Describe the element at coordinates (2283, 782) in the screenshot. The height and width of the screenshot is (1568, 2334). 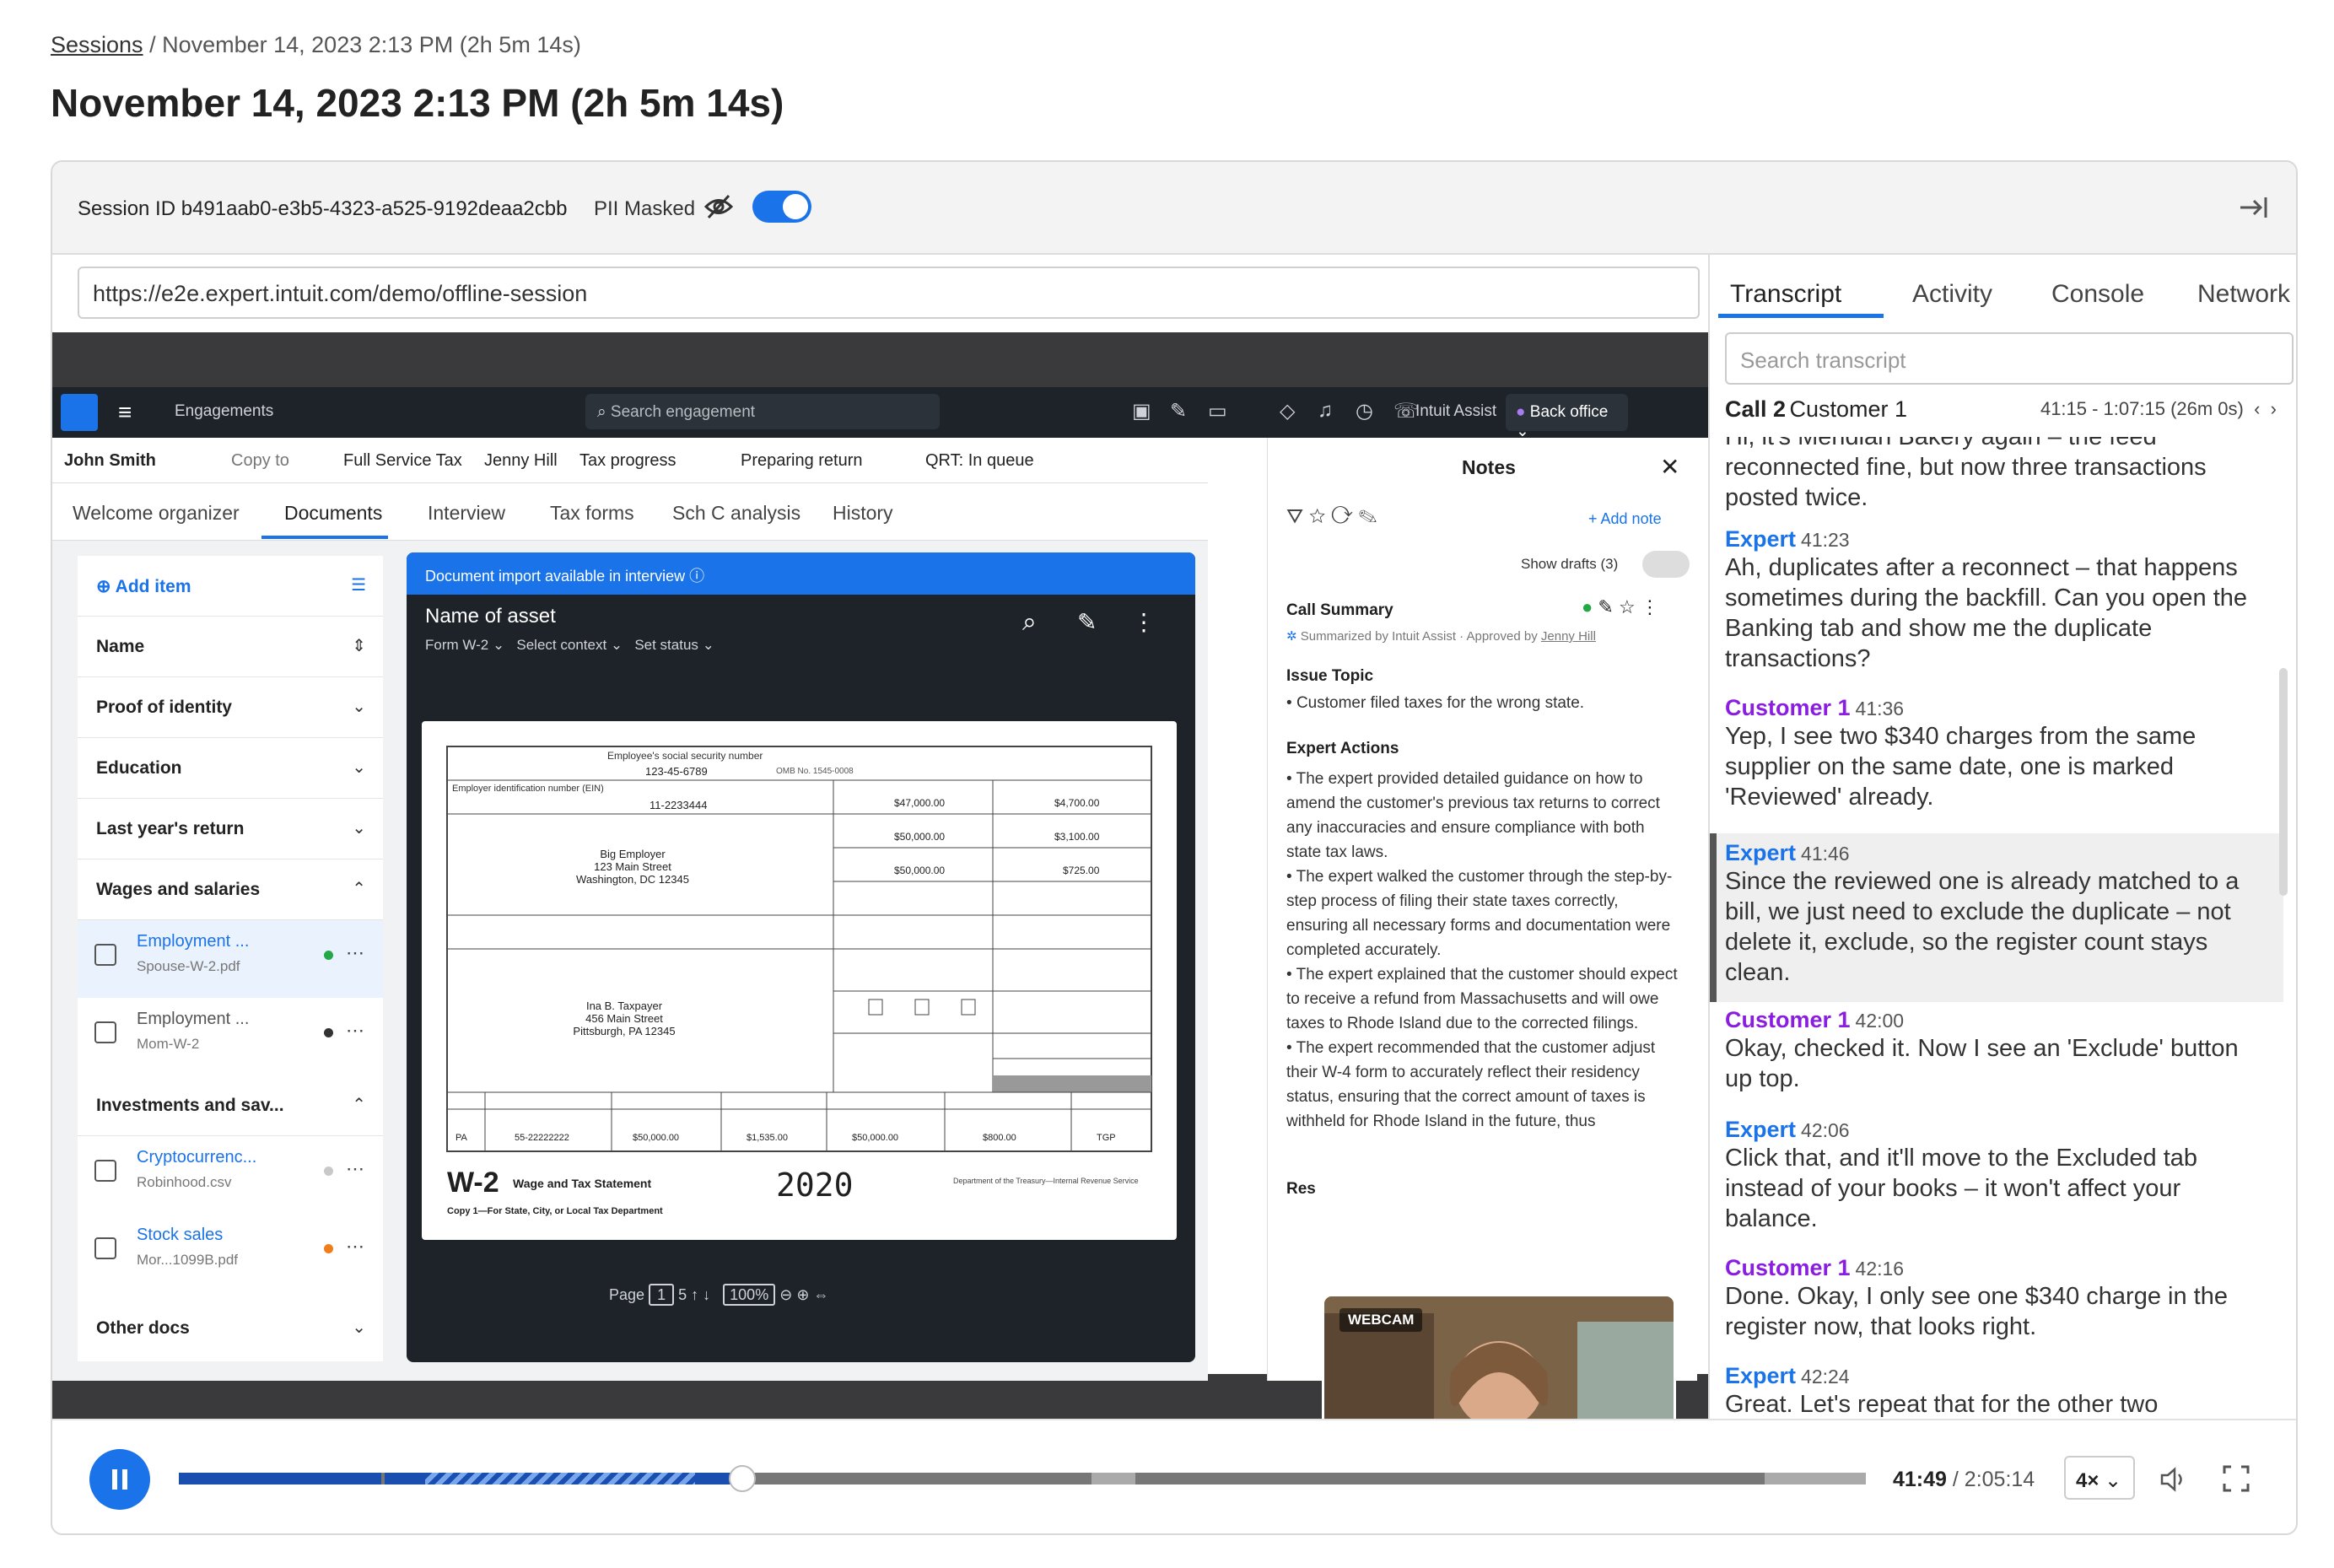
I see `transcript-scrollbar` at that location.